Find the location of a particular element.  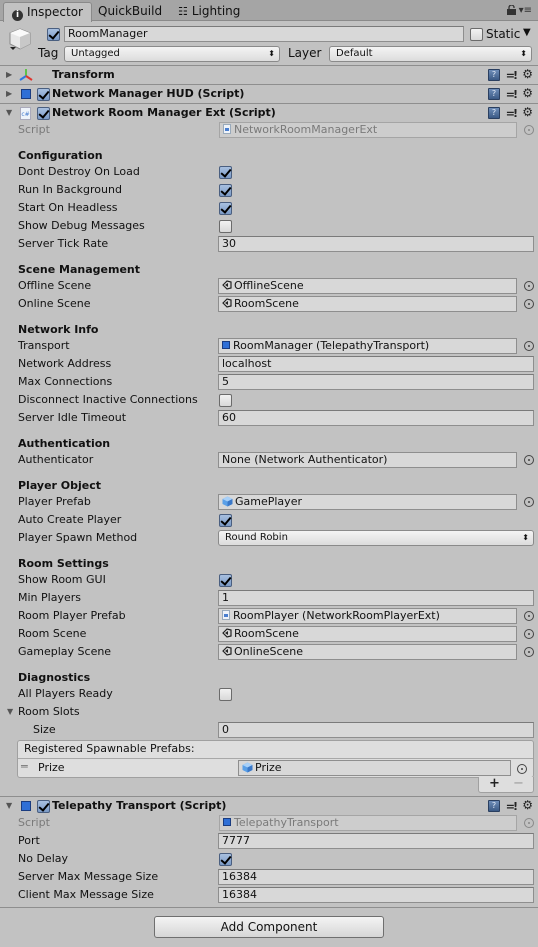

server-idle-timeout-label: Server Idle Timeout is located at coordinates (72, 417).